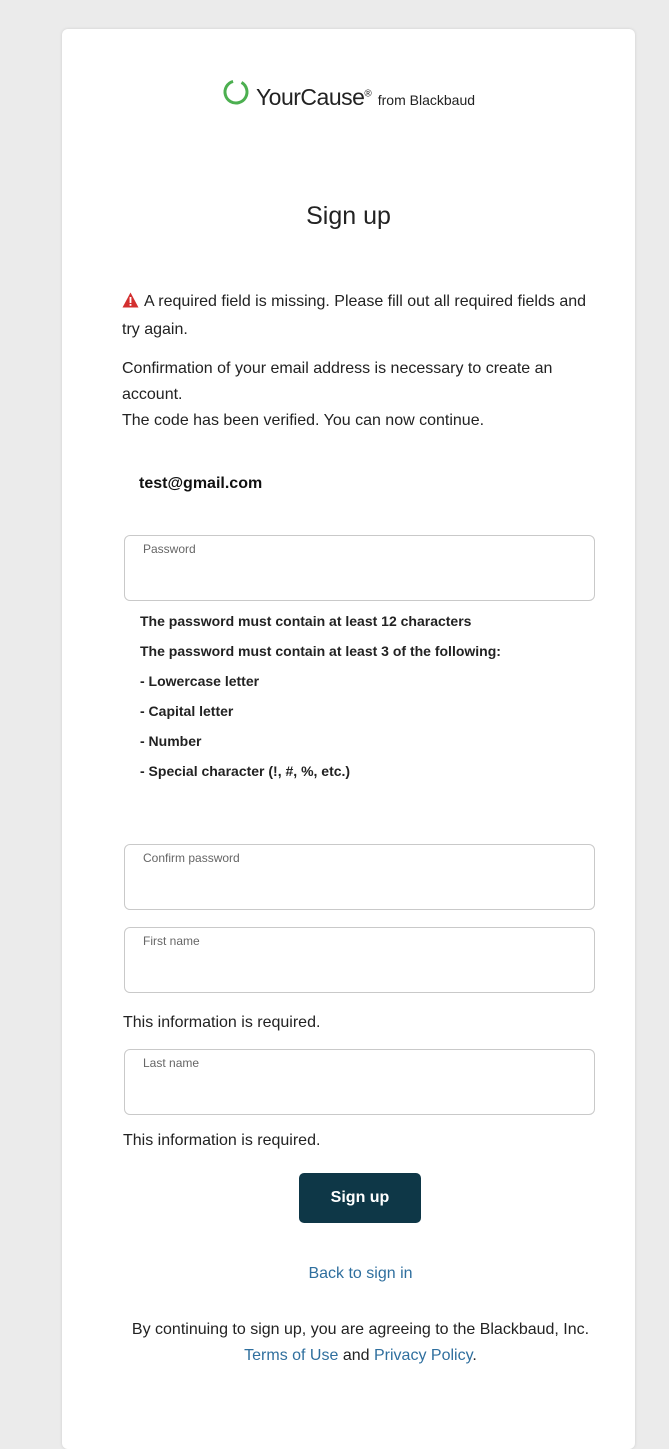  What do you see at coordinates (291, 1355) in the screenshot?
I see `terms-of-use-link: Terms of Use` at bounding box center [291, 1355].